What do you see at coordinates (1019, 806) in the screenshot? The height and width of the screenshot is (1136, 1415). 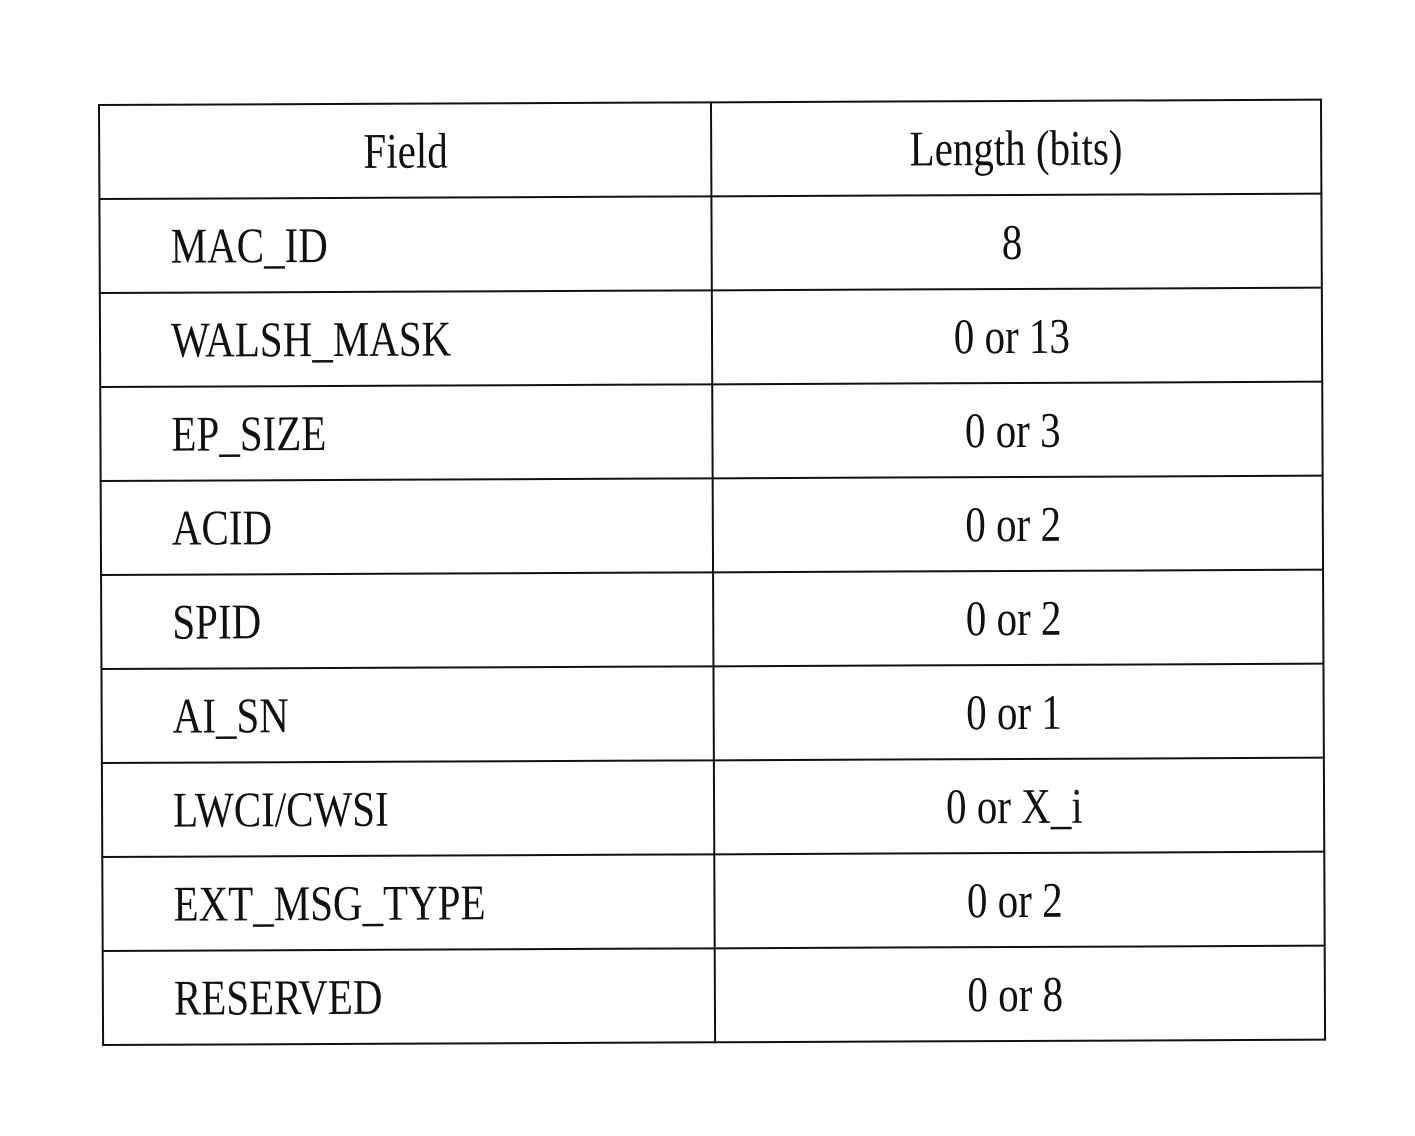 I see `length-cell: 0 or X_i` at bounding box center [1019, 806].